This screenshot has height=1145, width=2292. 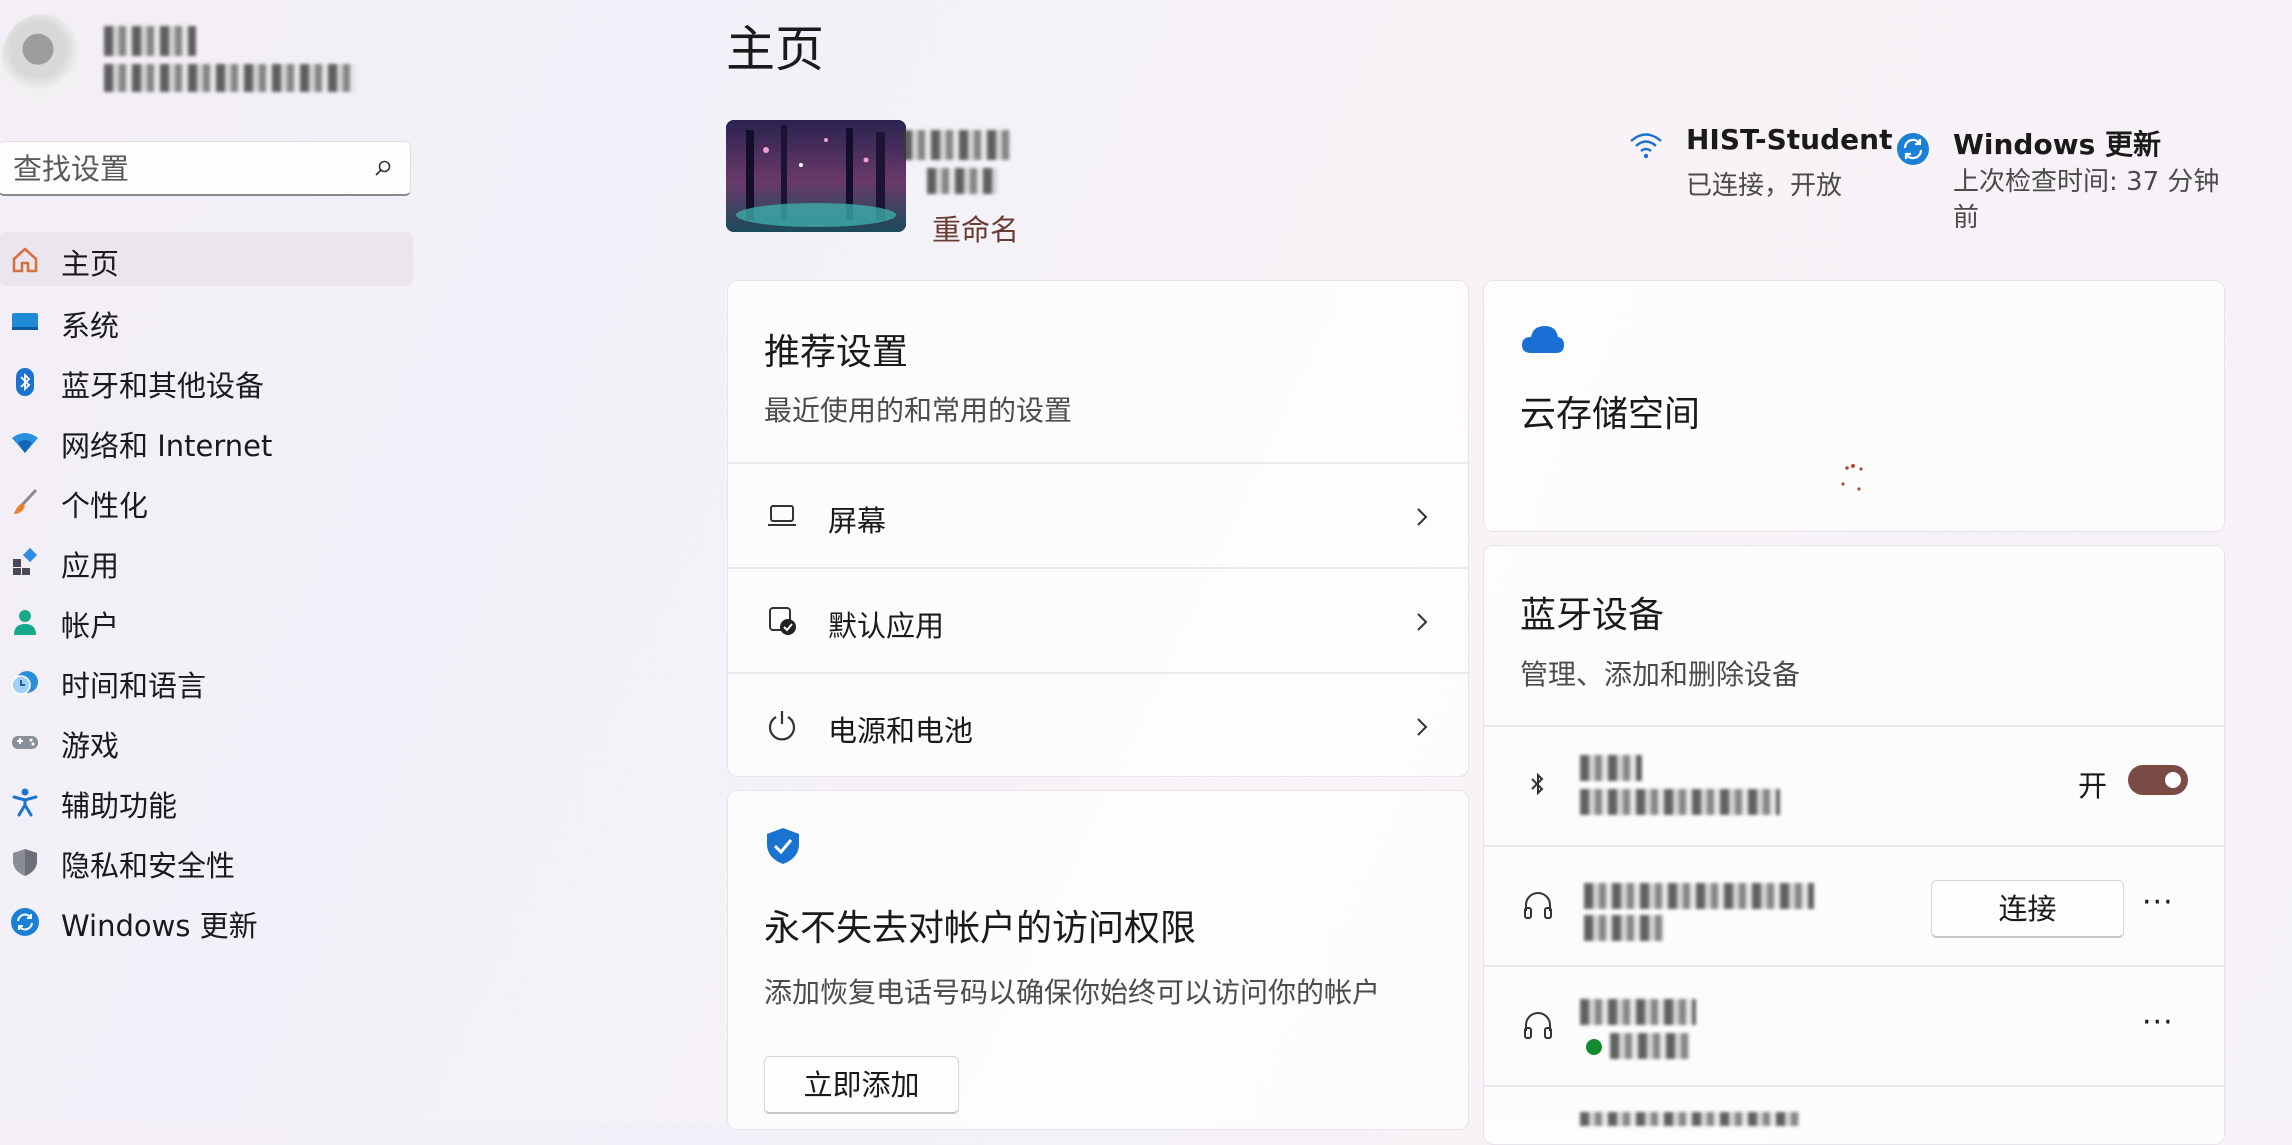 I want to click on update-icon, so click(x=25, y=922).